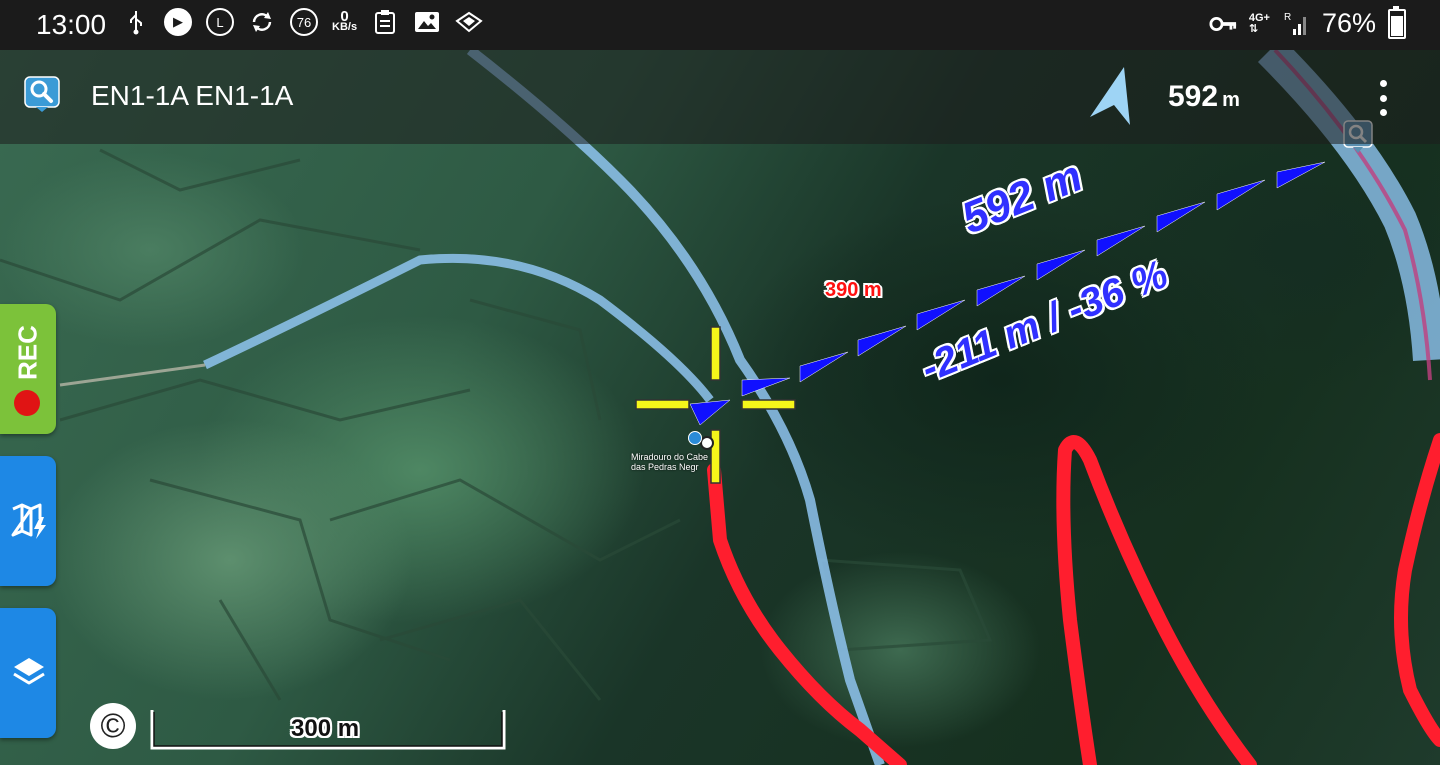  Describe the element at coordinates (345, 20) in the screenshot. I see `network-speed: 0 KB/s` at that location.